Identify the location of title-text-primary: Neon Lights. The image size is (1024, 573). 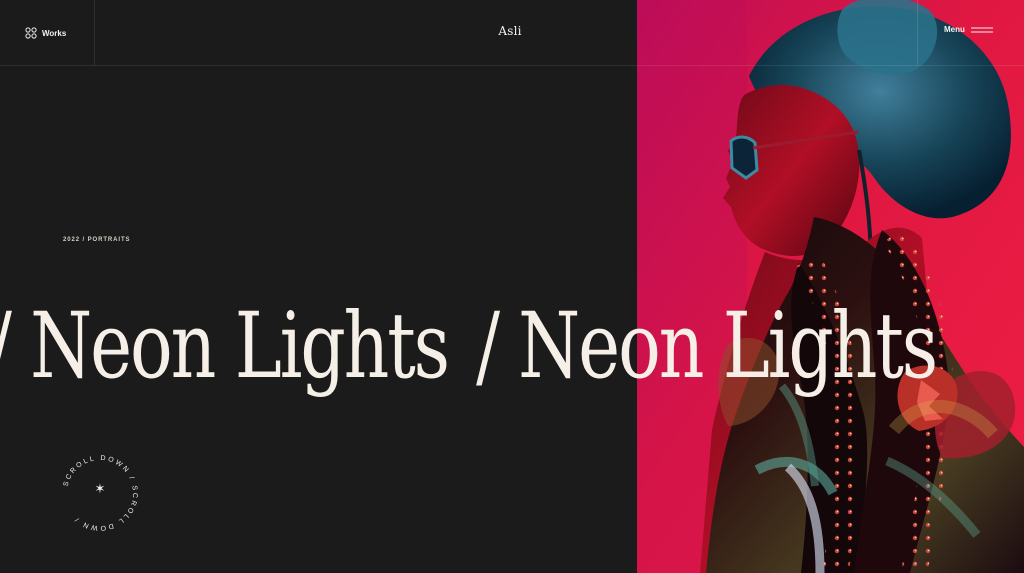
(240, 346).